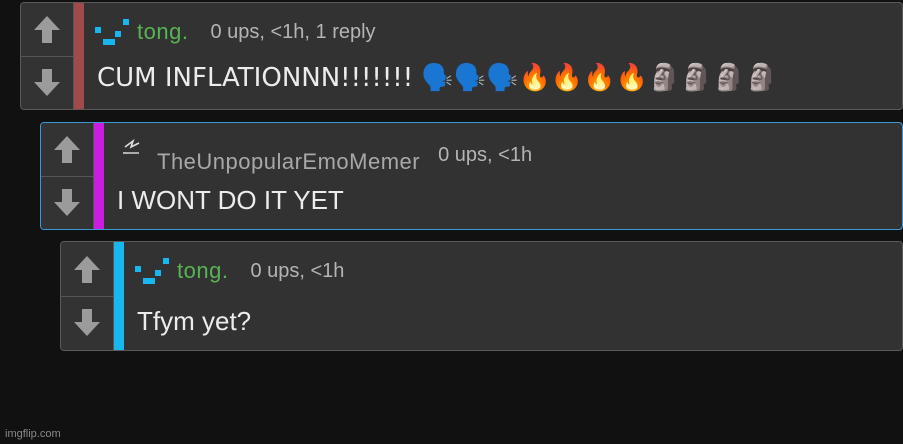 This screenshot has width=903, height=444. I want to click on lightning-scribble-icon, so click(134, 154).